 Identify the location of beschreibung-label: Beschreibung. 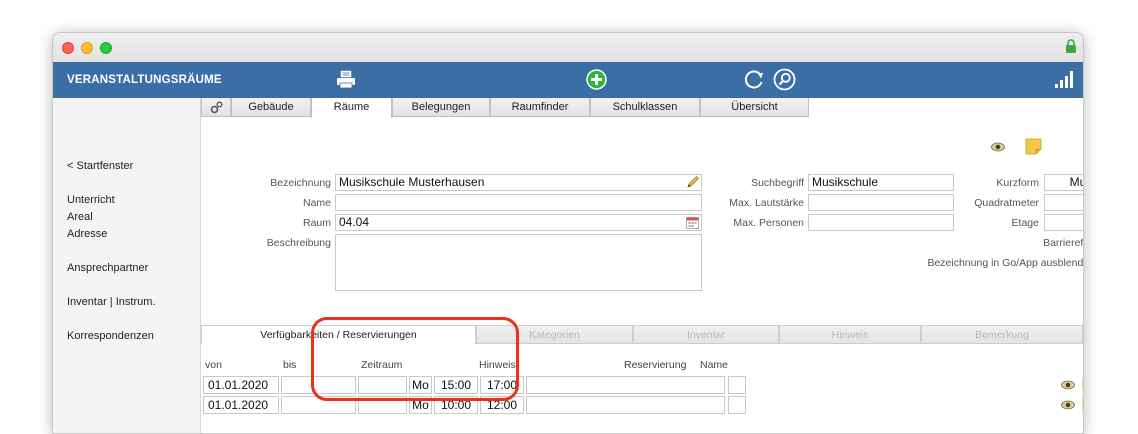
(298, 243).